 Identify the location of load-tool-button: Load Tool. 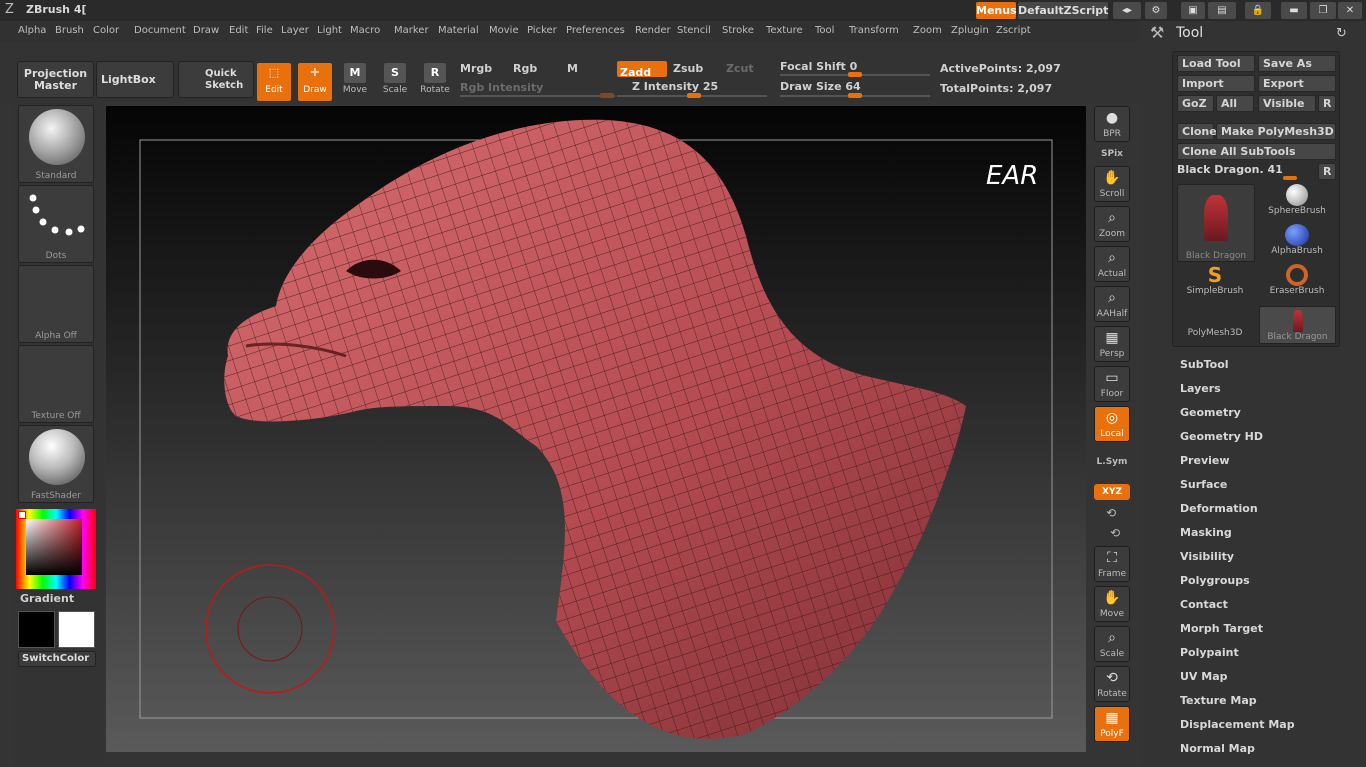
(1216, 63).